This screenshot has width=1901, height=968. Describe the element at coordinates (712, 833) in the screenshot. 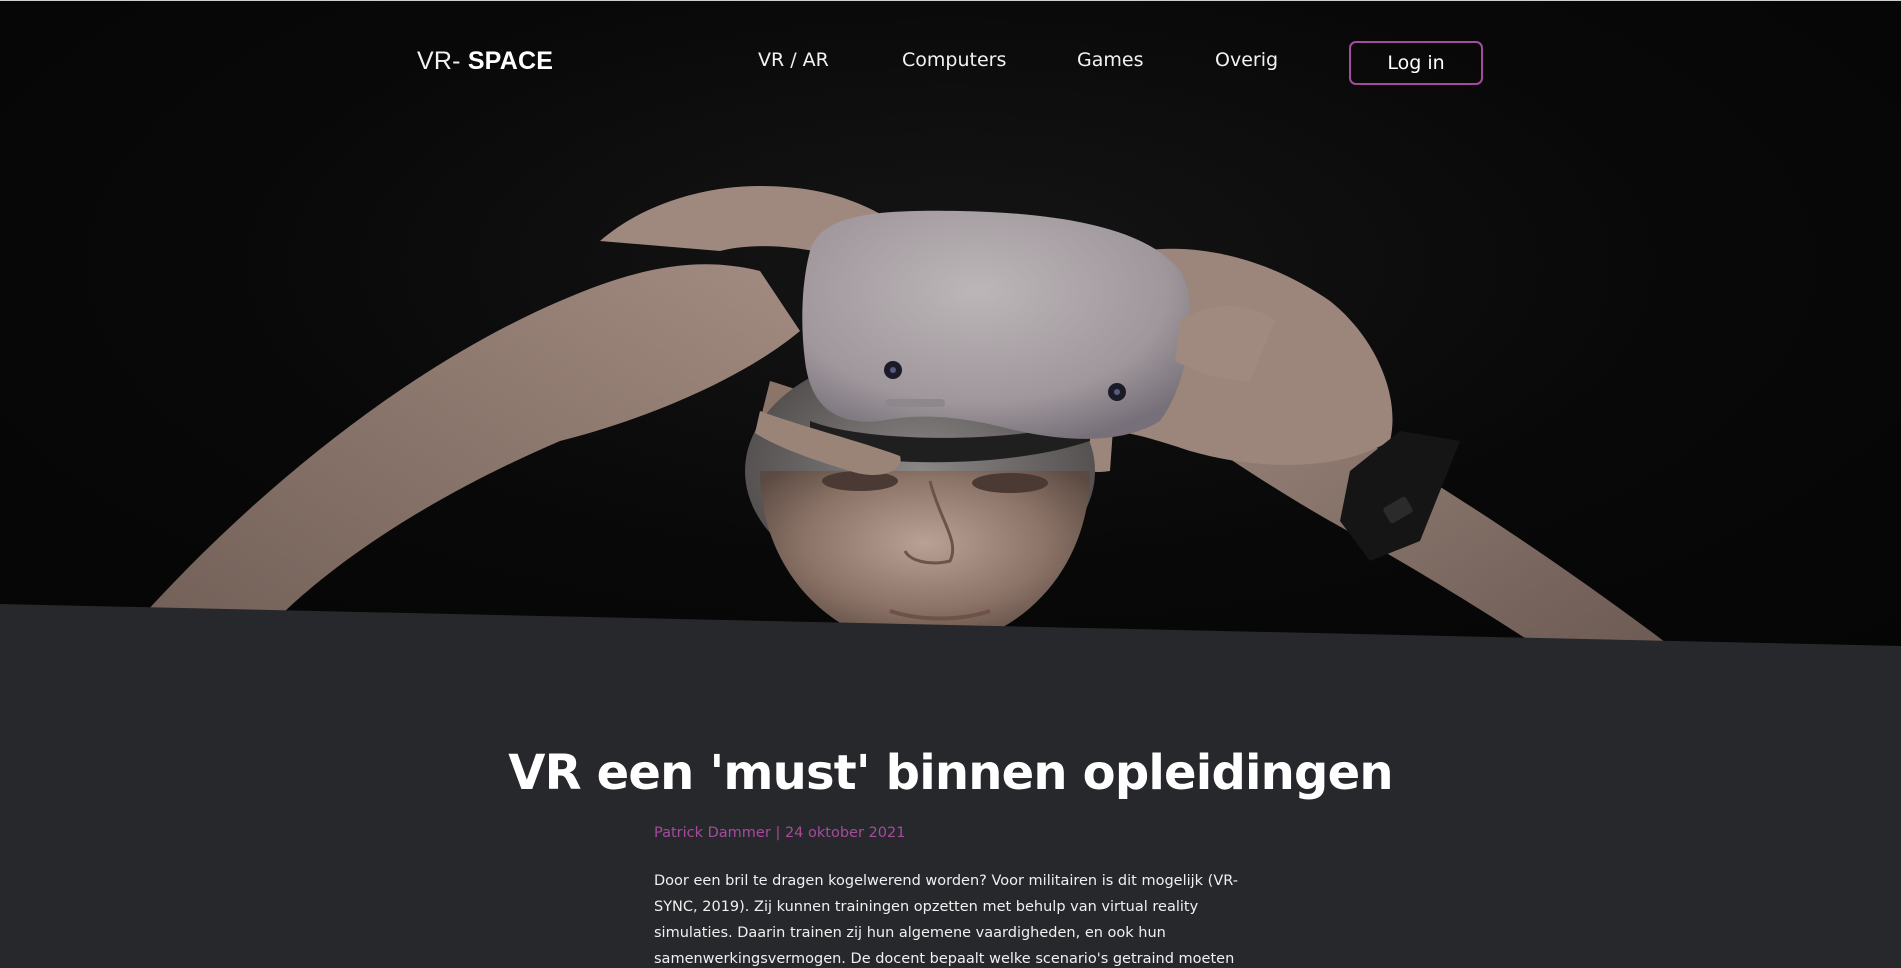

I see `article-author: Patrick Dammer` at that location.